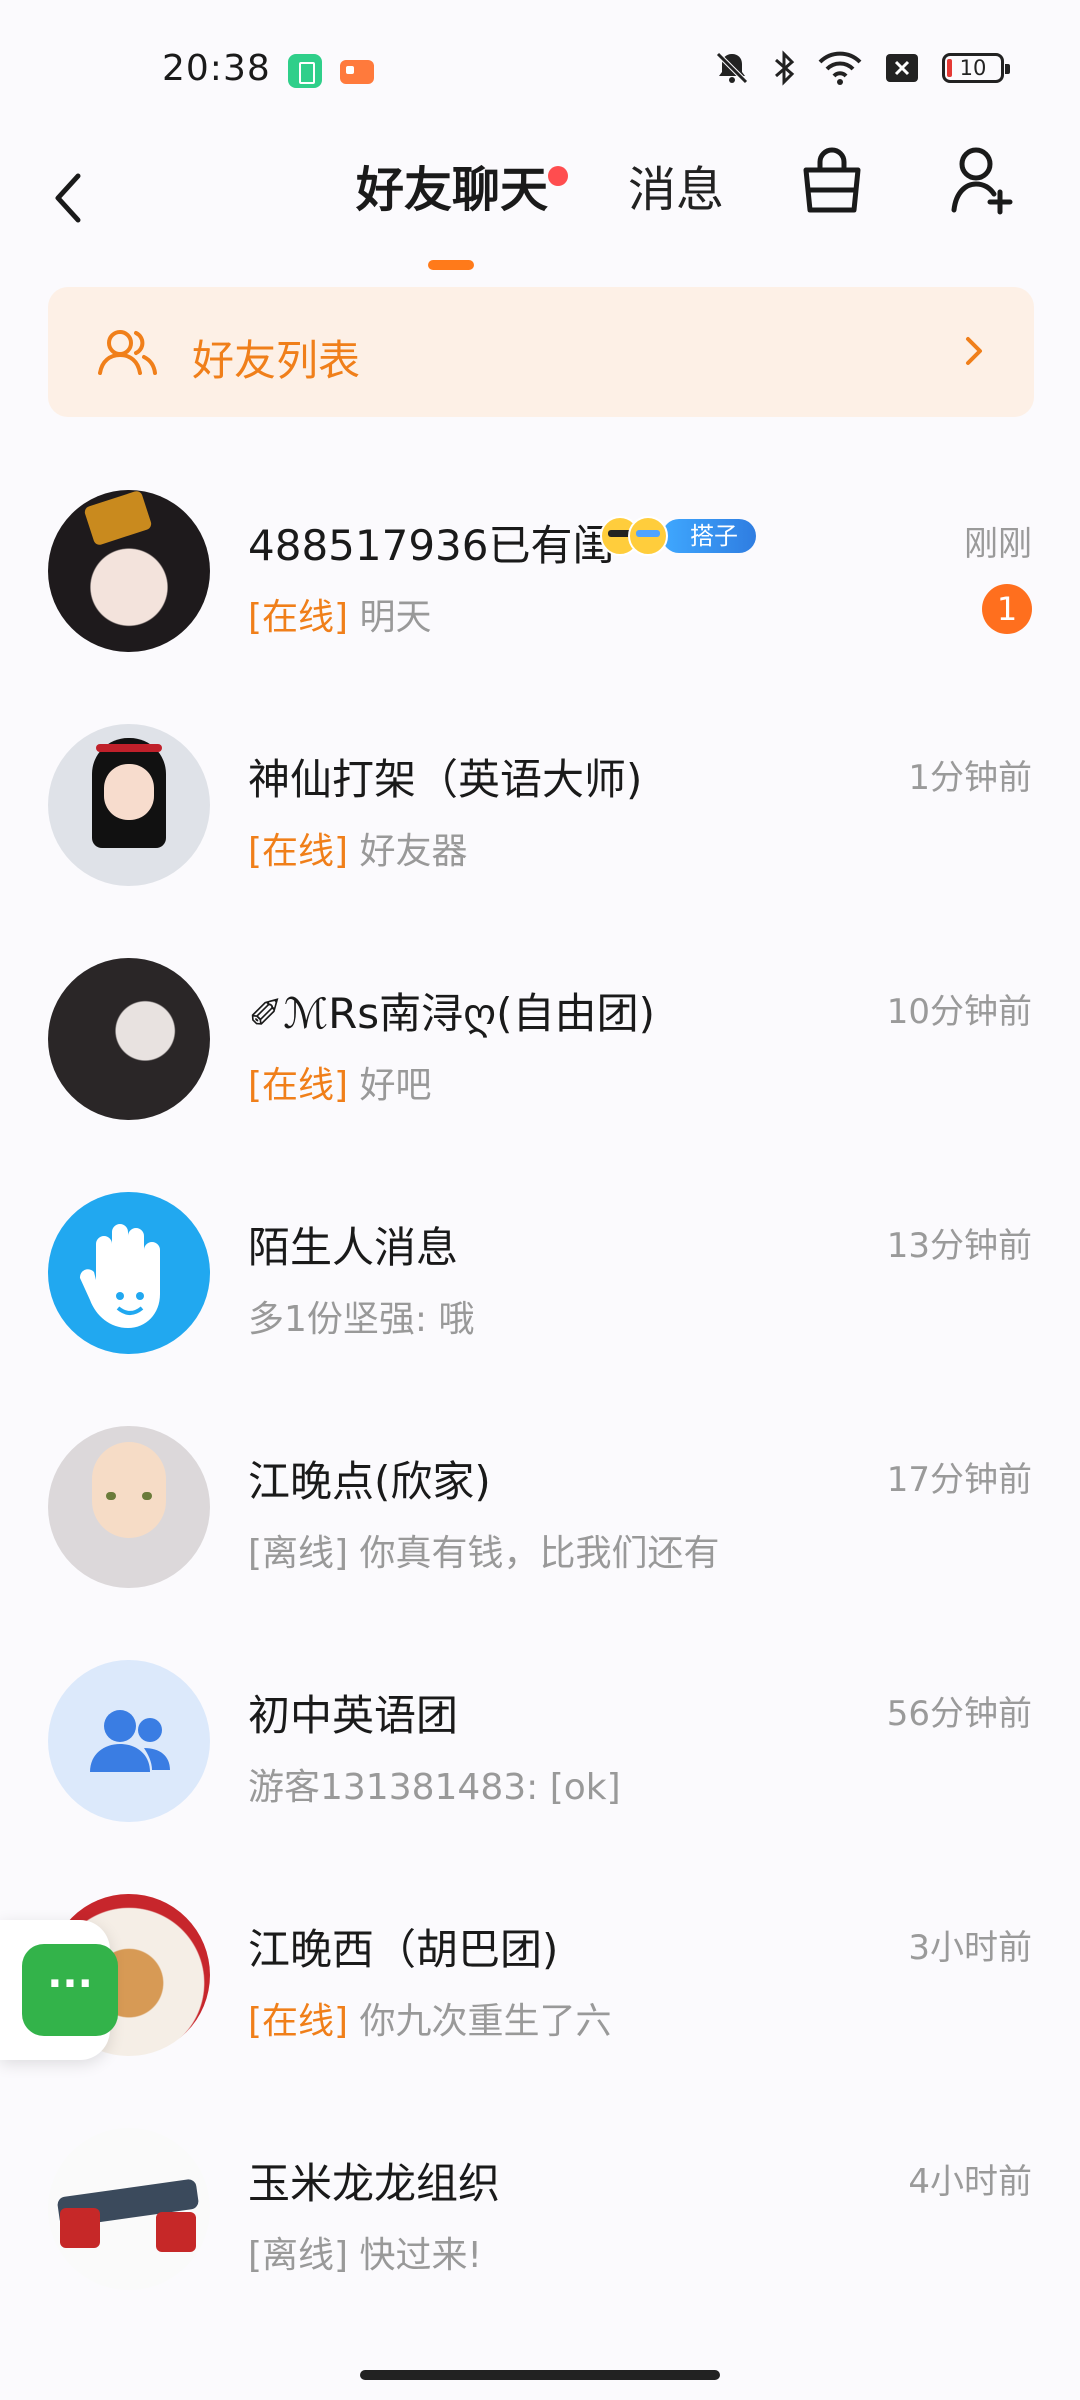  Describe the element at coordinates (451, 1013) in the screenshot. I see `chat-name: ✐ℳRs南浔ღ(自由团)` at that location.